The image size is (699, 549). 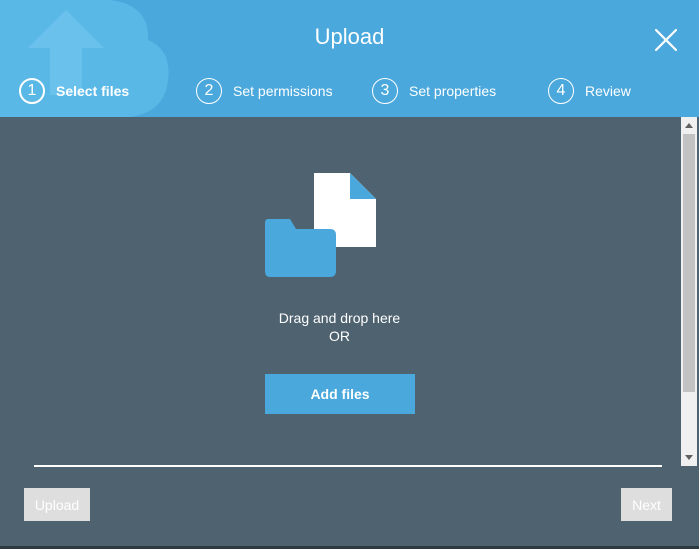 I want to click on drop-instructions: Drag and drop here OR, so click(x=339, y=327).